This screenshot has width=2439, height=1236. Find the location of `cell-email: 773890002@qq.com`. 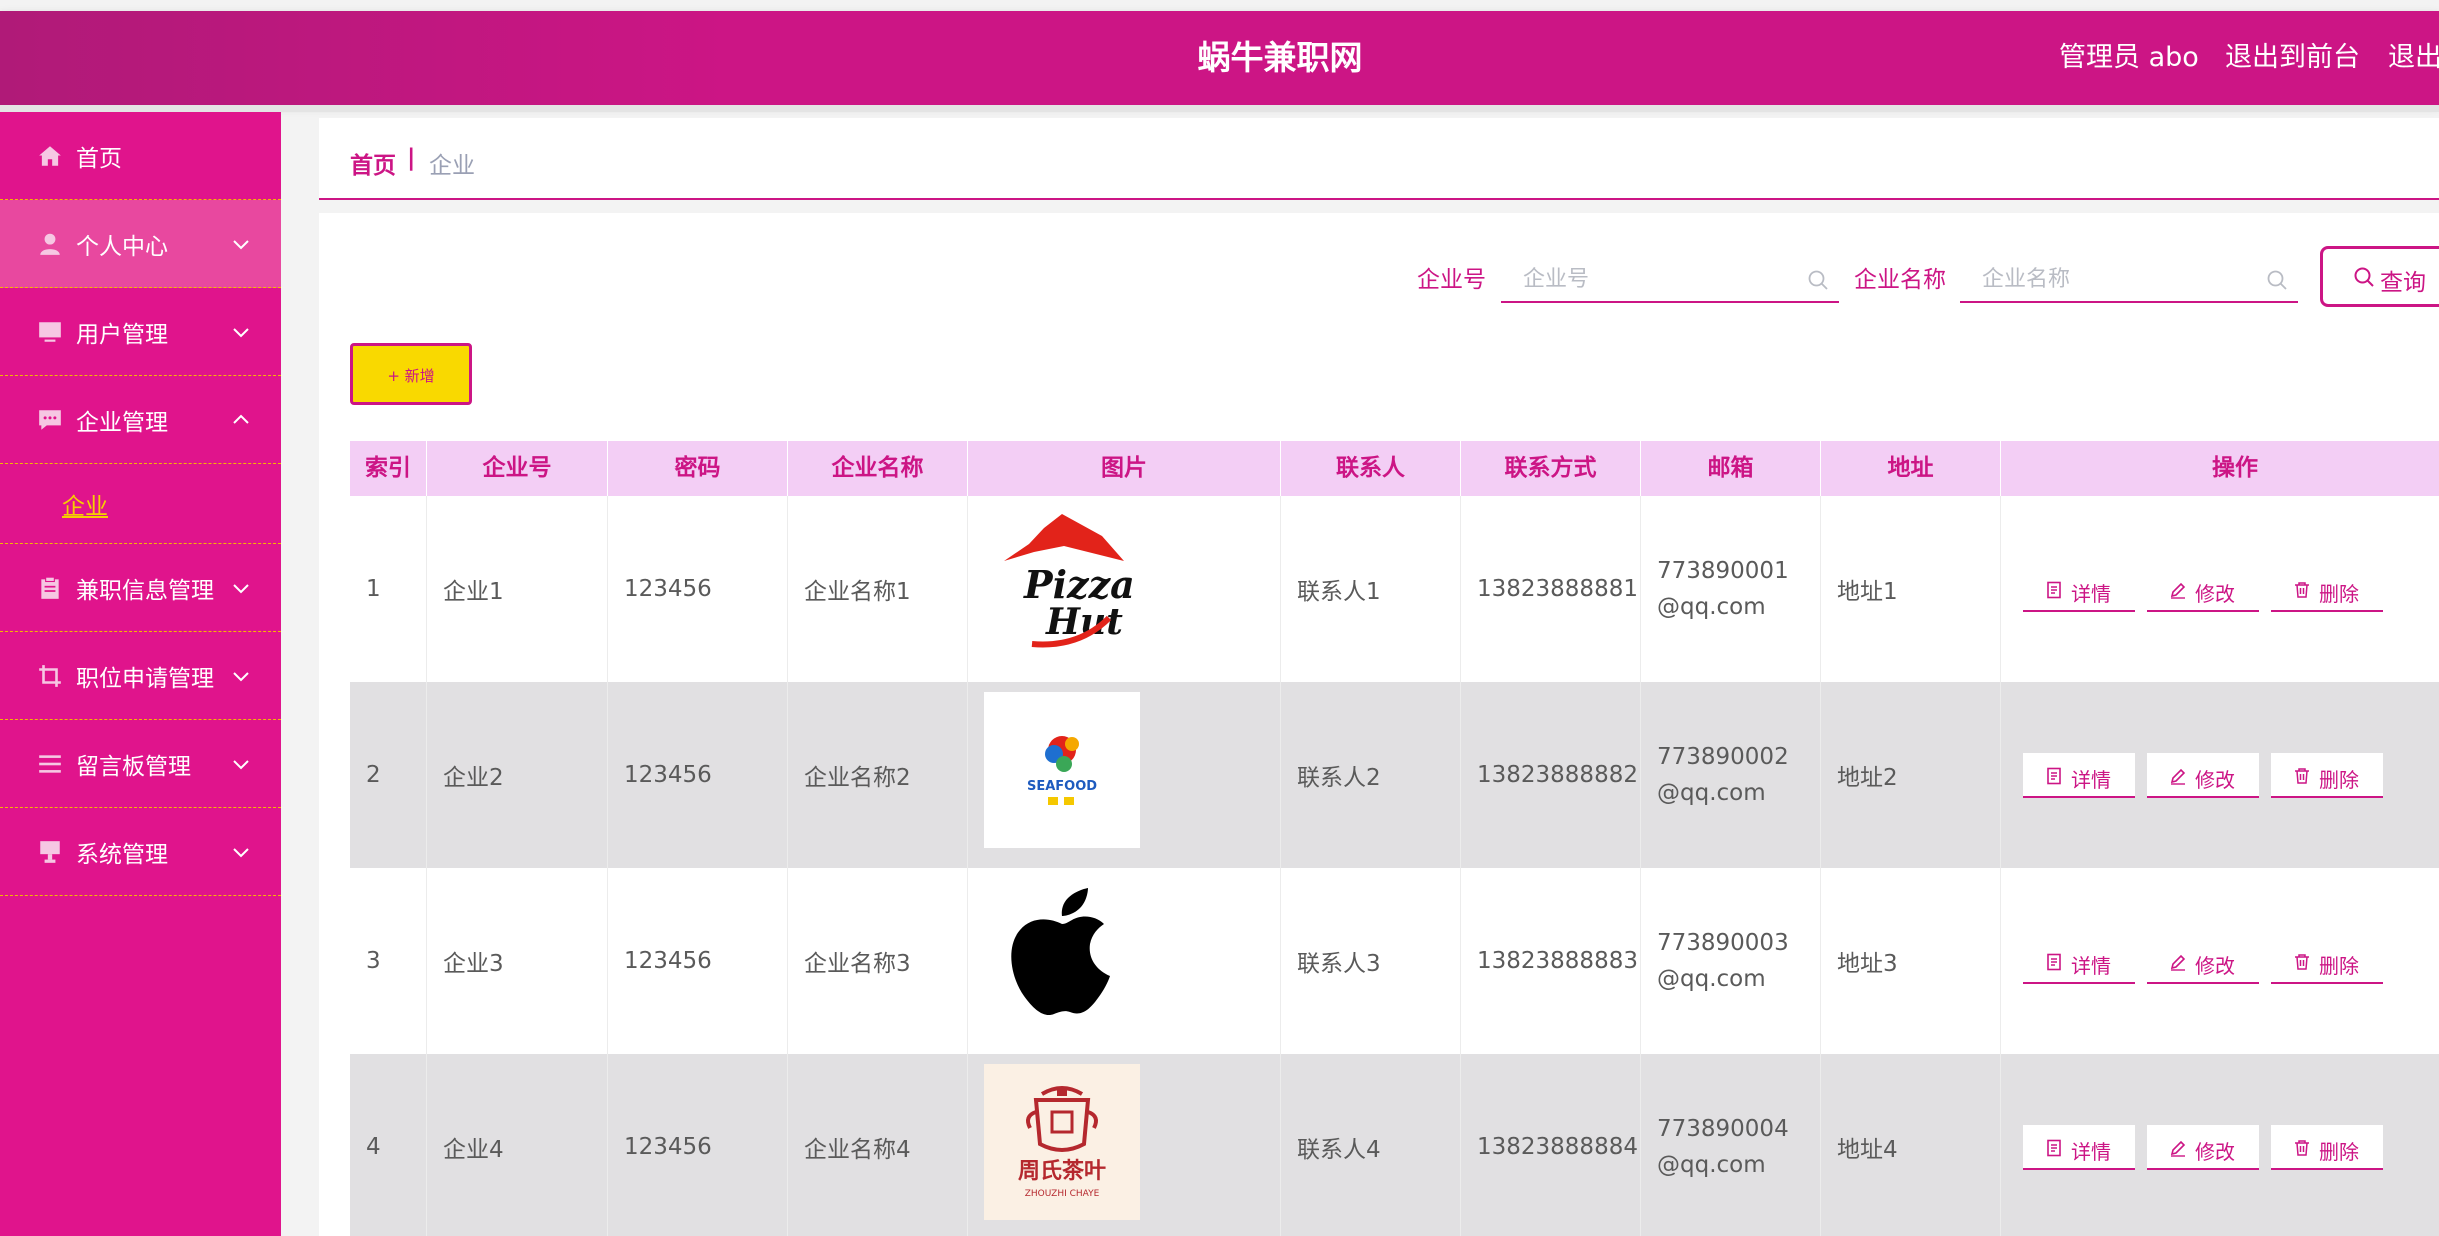

cell-email: 773890002@qq.com is located at coordinates (1723, 775).